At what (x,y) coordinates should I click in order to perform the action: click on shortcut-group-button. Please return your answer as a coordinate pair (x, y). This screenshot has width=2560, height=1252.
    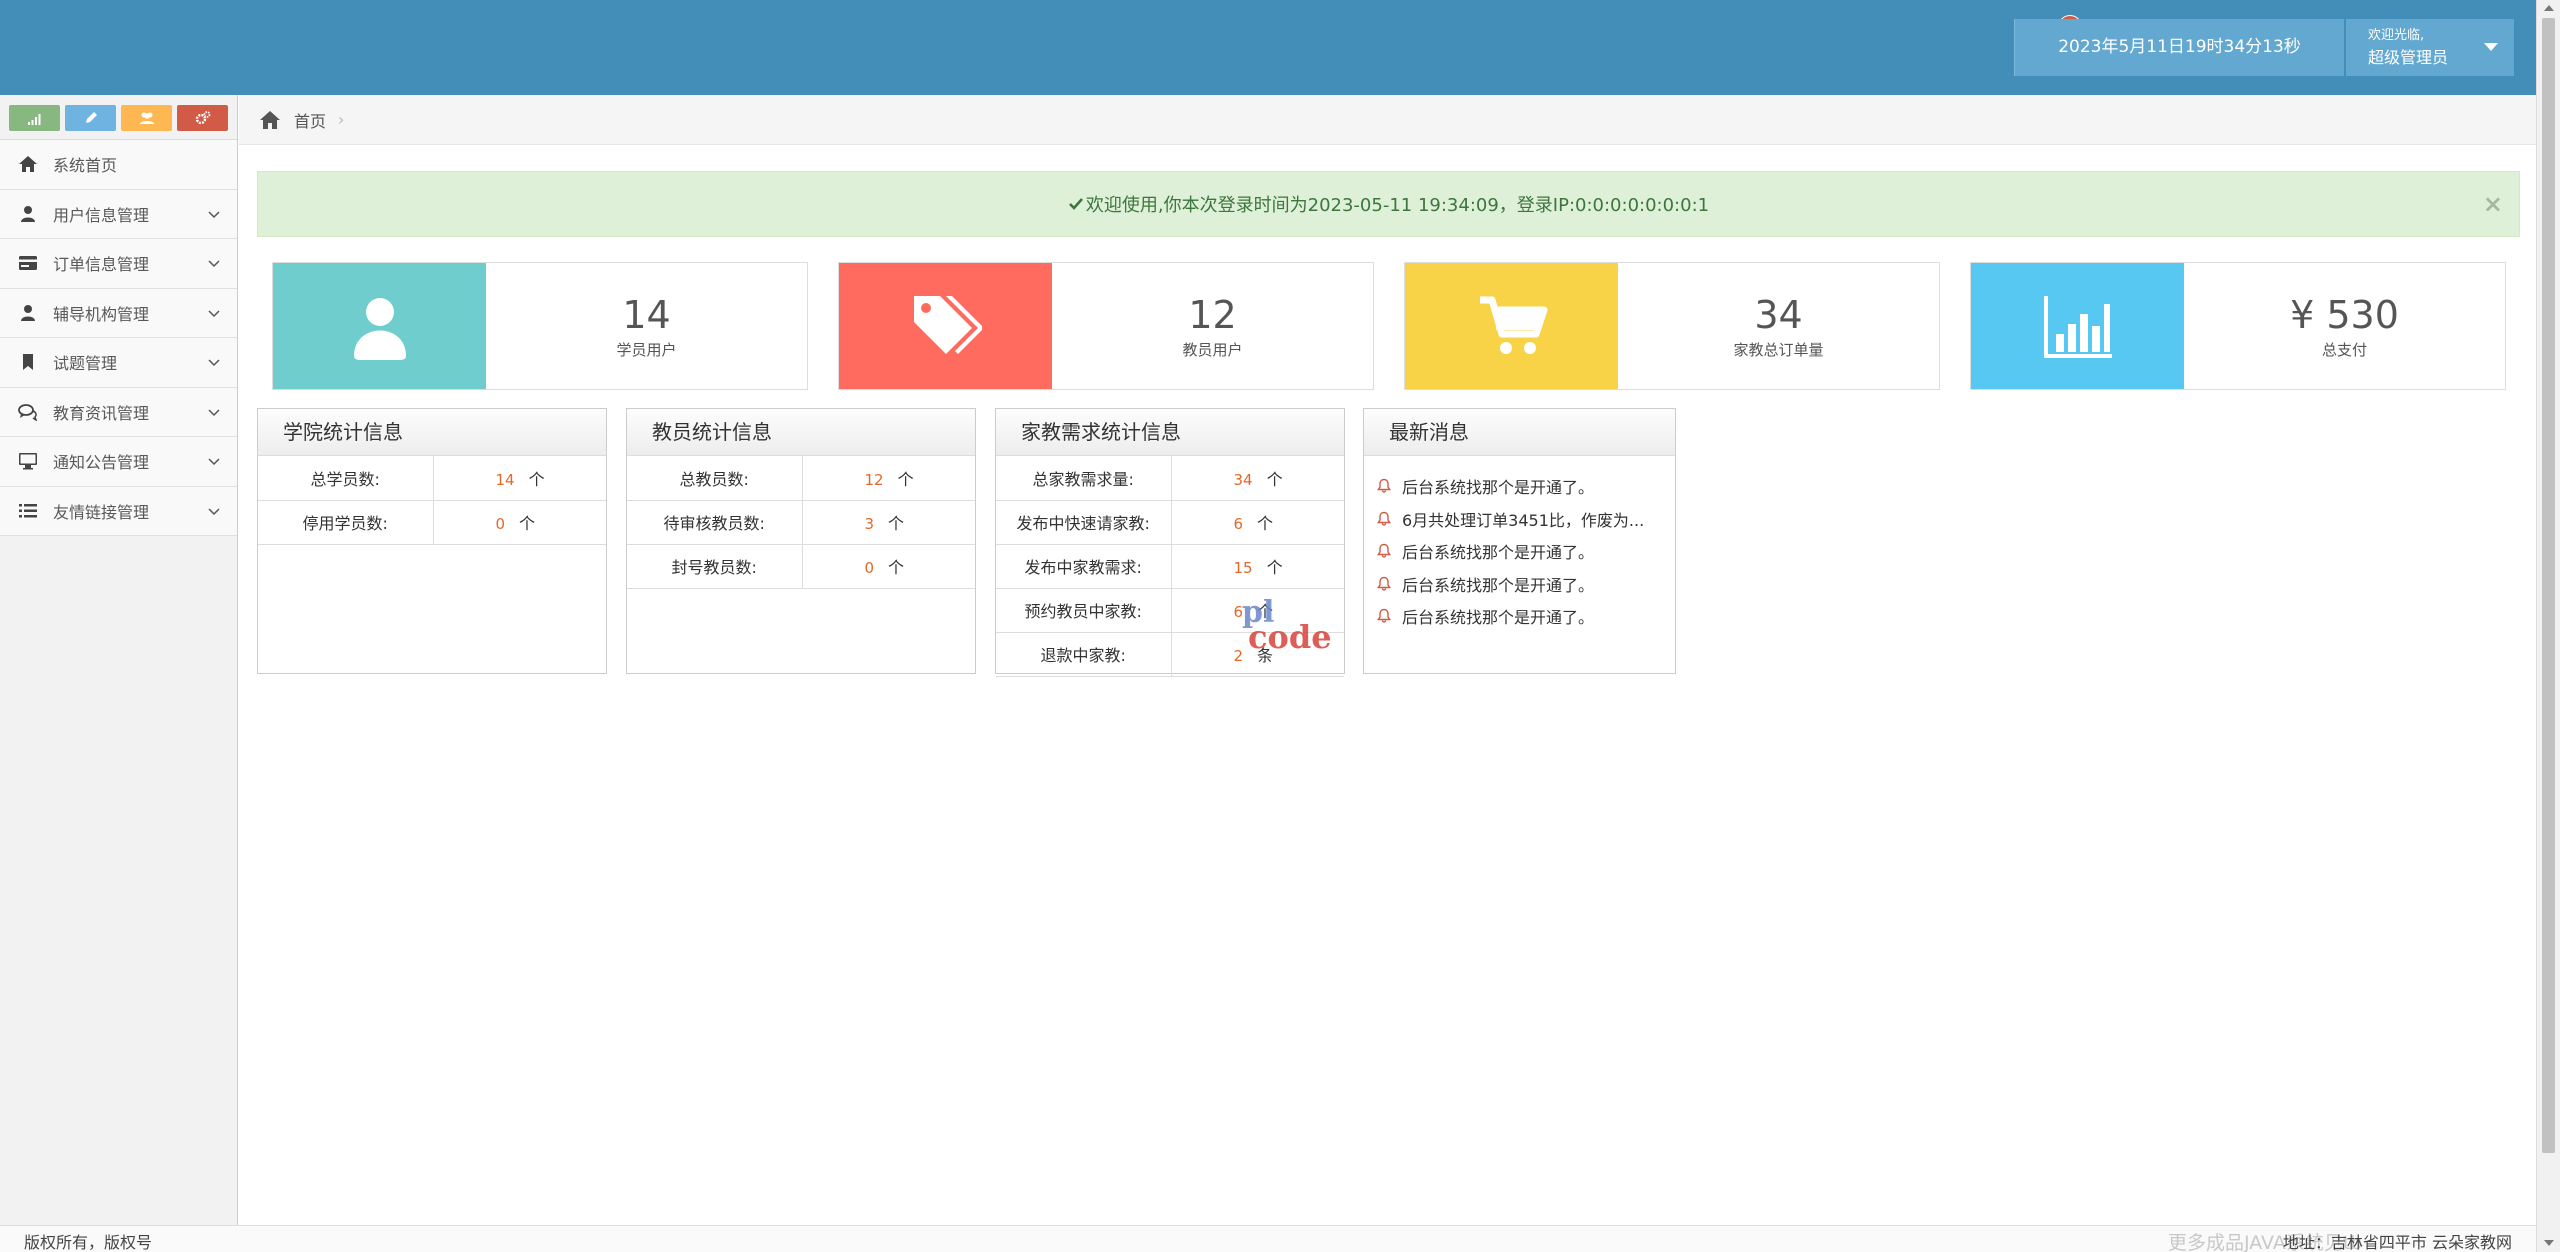
    Looking at the image, I should click on (146, 118).